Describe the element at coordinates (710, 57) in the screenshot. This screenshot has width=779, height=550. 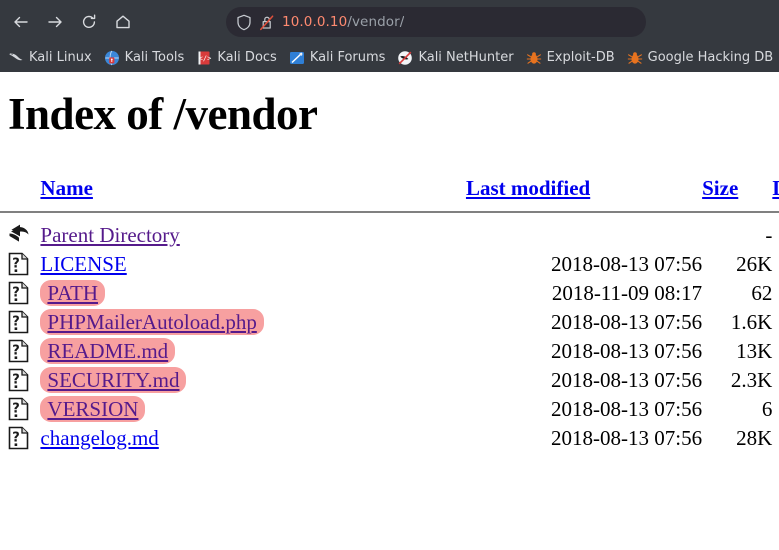
I see `bookmark-label: Google Hacking DB` at that location.